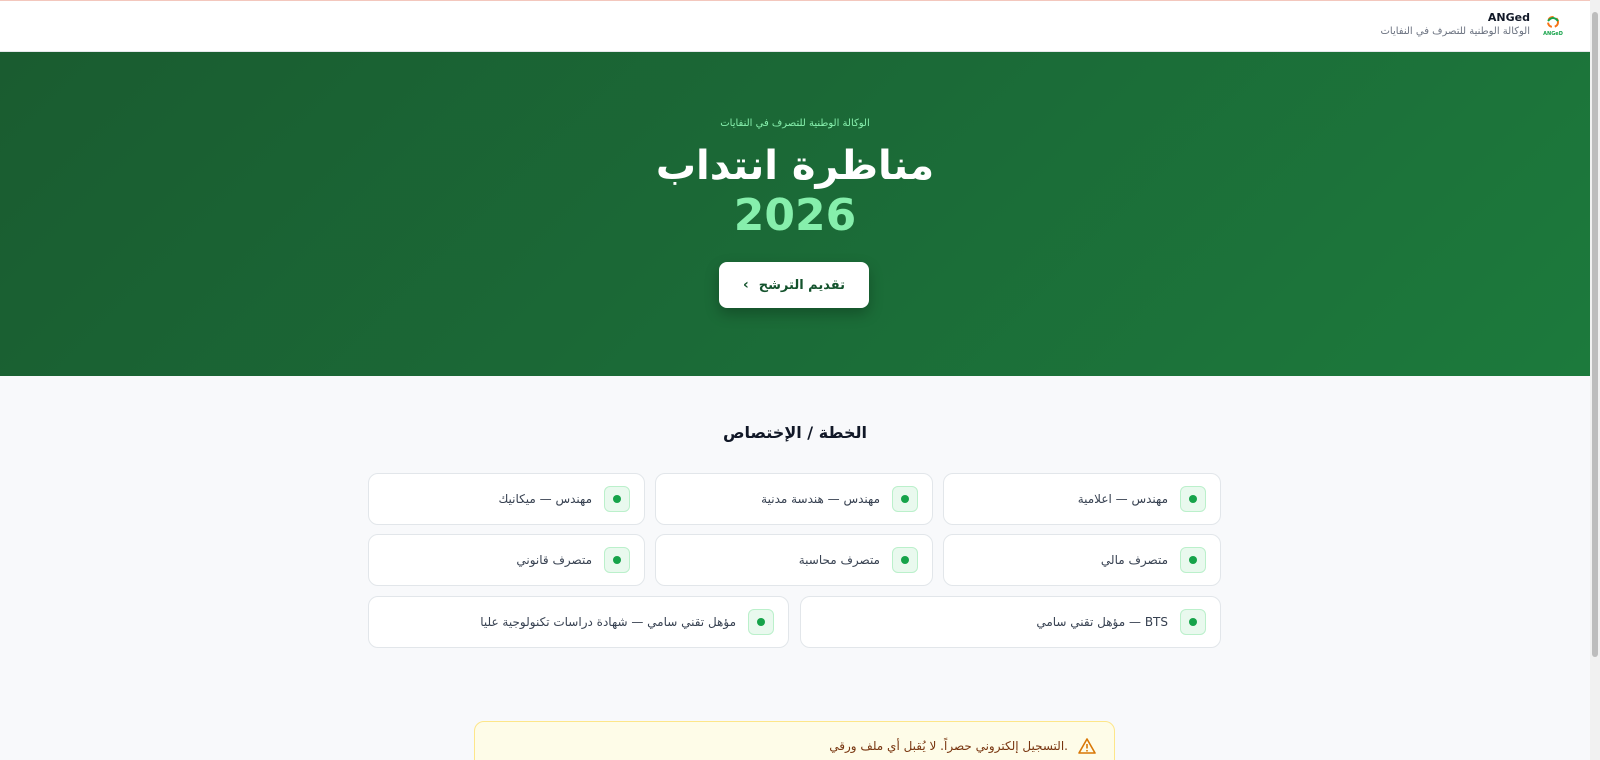  Describe the element at coordinates (1553, 27) in the screenshot. I see `anged-logo: ANGeD` at that location.